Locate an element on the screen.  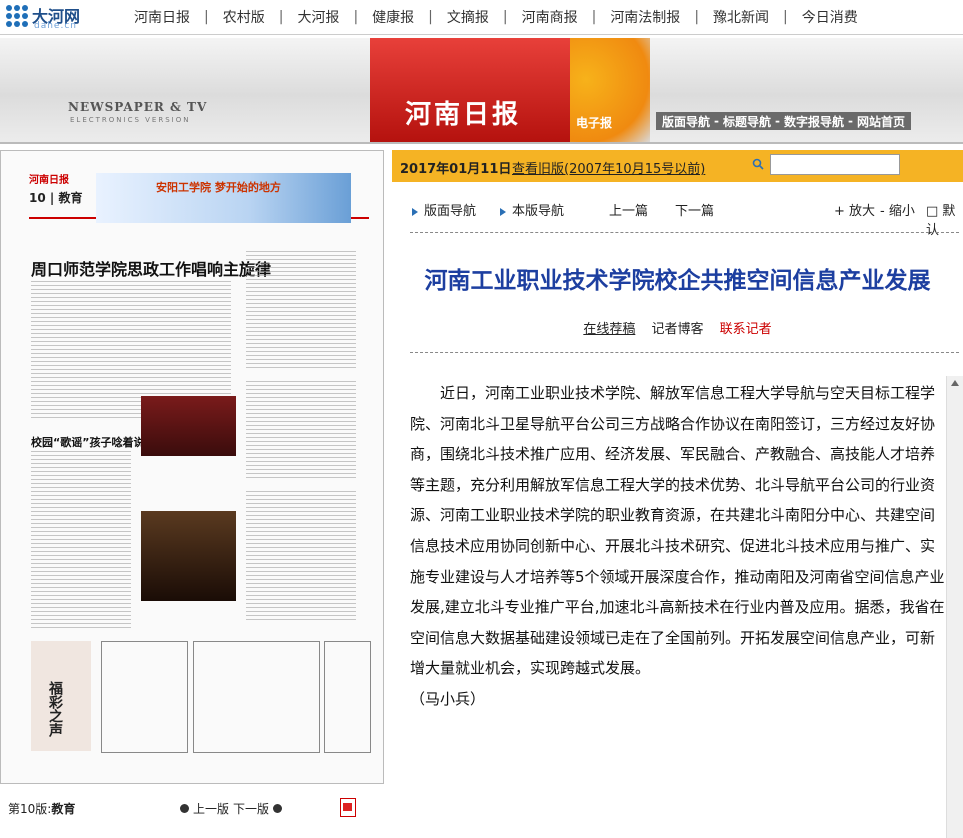
search-icon is located at coordinates (758, 164).